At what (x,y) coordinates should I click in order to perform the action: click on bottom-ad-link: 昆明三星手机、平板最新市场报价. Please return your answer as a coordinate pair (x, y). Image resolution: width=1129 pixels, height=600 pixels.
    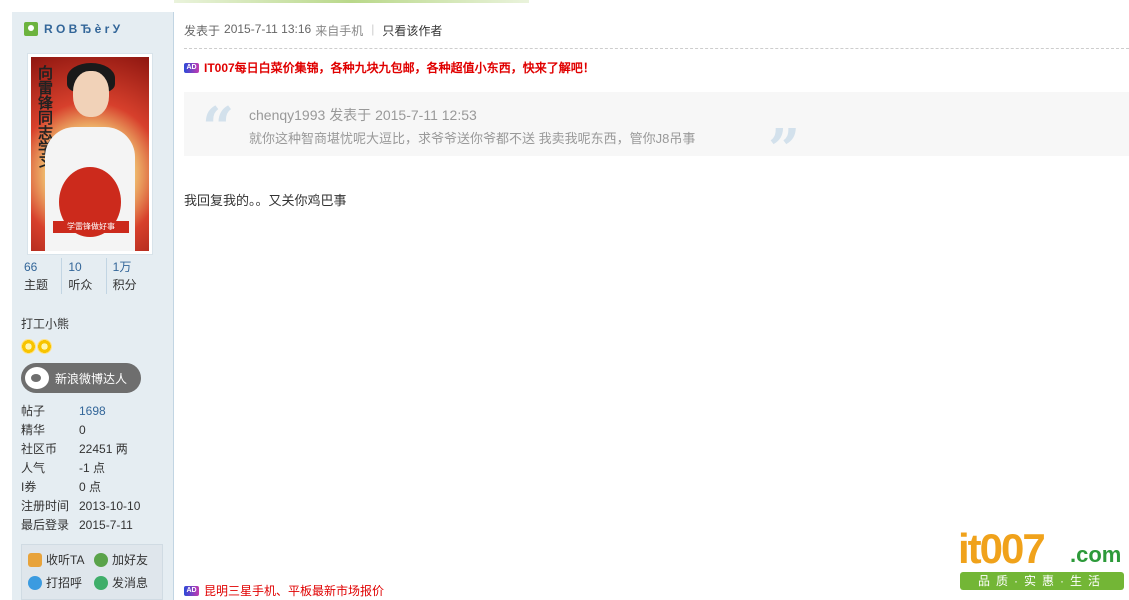
    Looking at the image, I should click on (294, 590).